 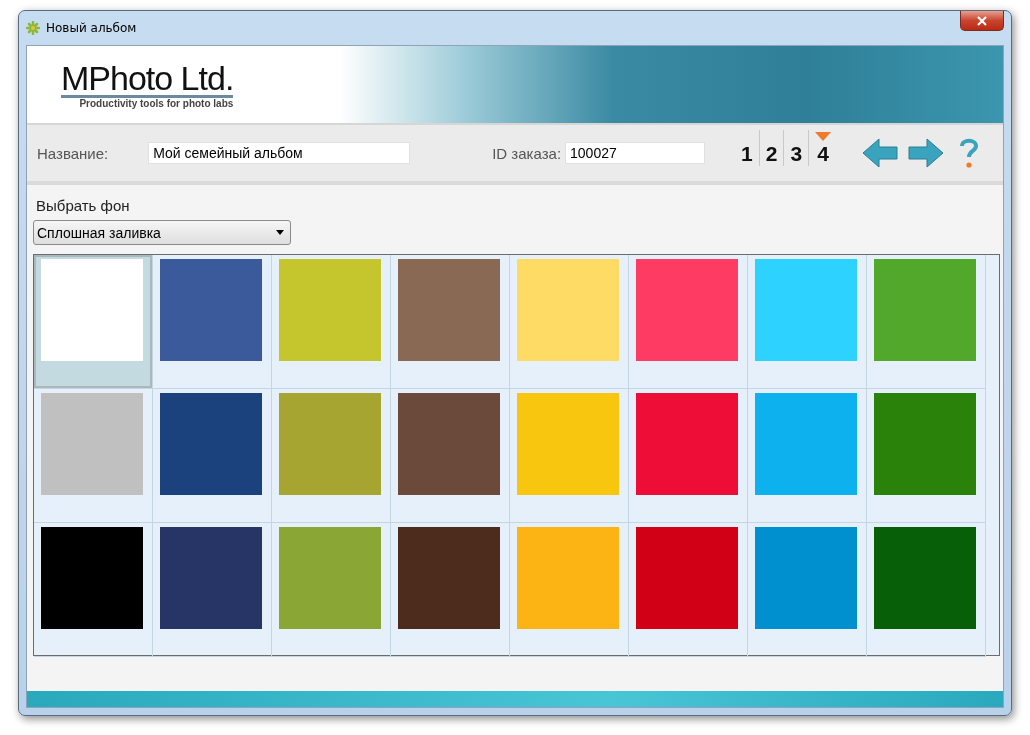 What do you see at coordinates (83, 205) in the screenshot?
I see `background-label: Выбрать фон` at bounding box center [83, 205].